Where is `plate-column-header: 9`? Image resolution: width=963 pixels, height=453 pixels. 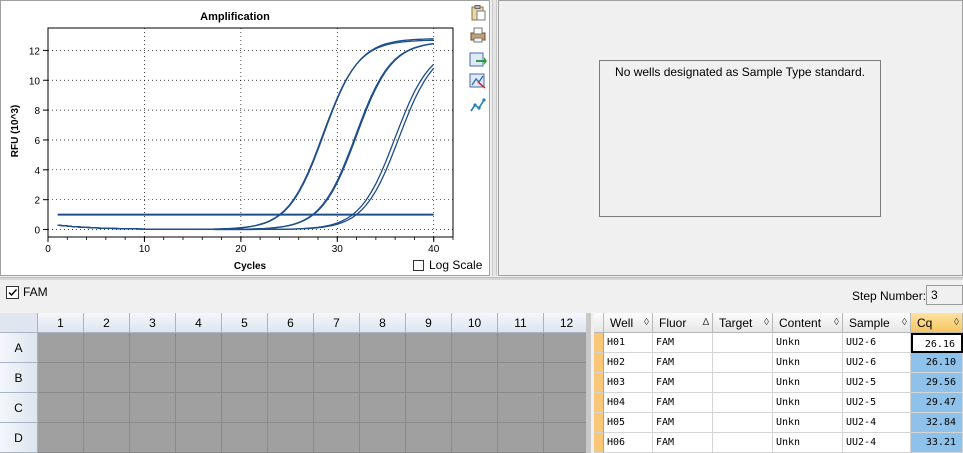 plate-column-header: 9 is located at coordinates (429, 323).